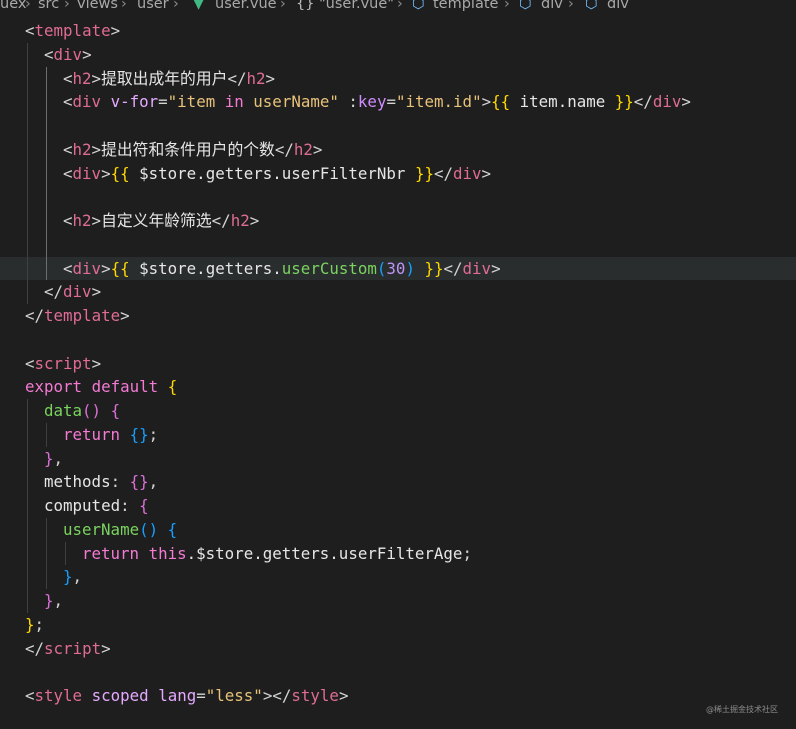  Describe the element at coordinates (329, 268) in the screenshot. I see `code-token: userCustom` at that location.